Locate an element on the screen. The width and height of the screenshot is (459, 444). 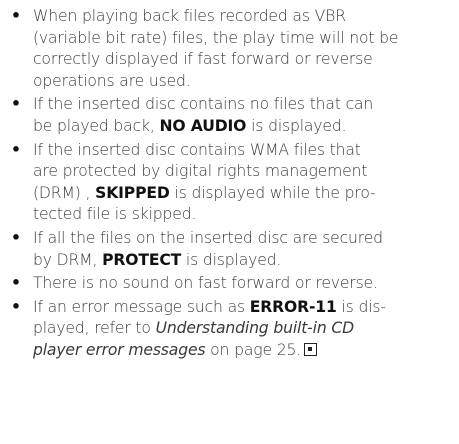
note-line: When playing back files recorded as VBR is located at coordinates (246, 17).